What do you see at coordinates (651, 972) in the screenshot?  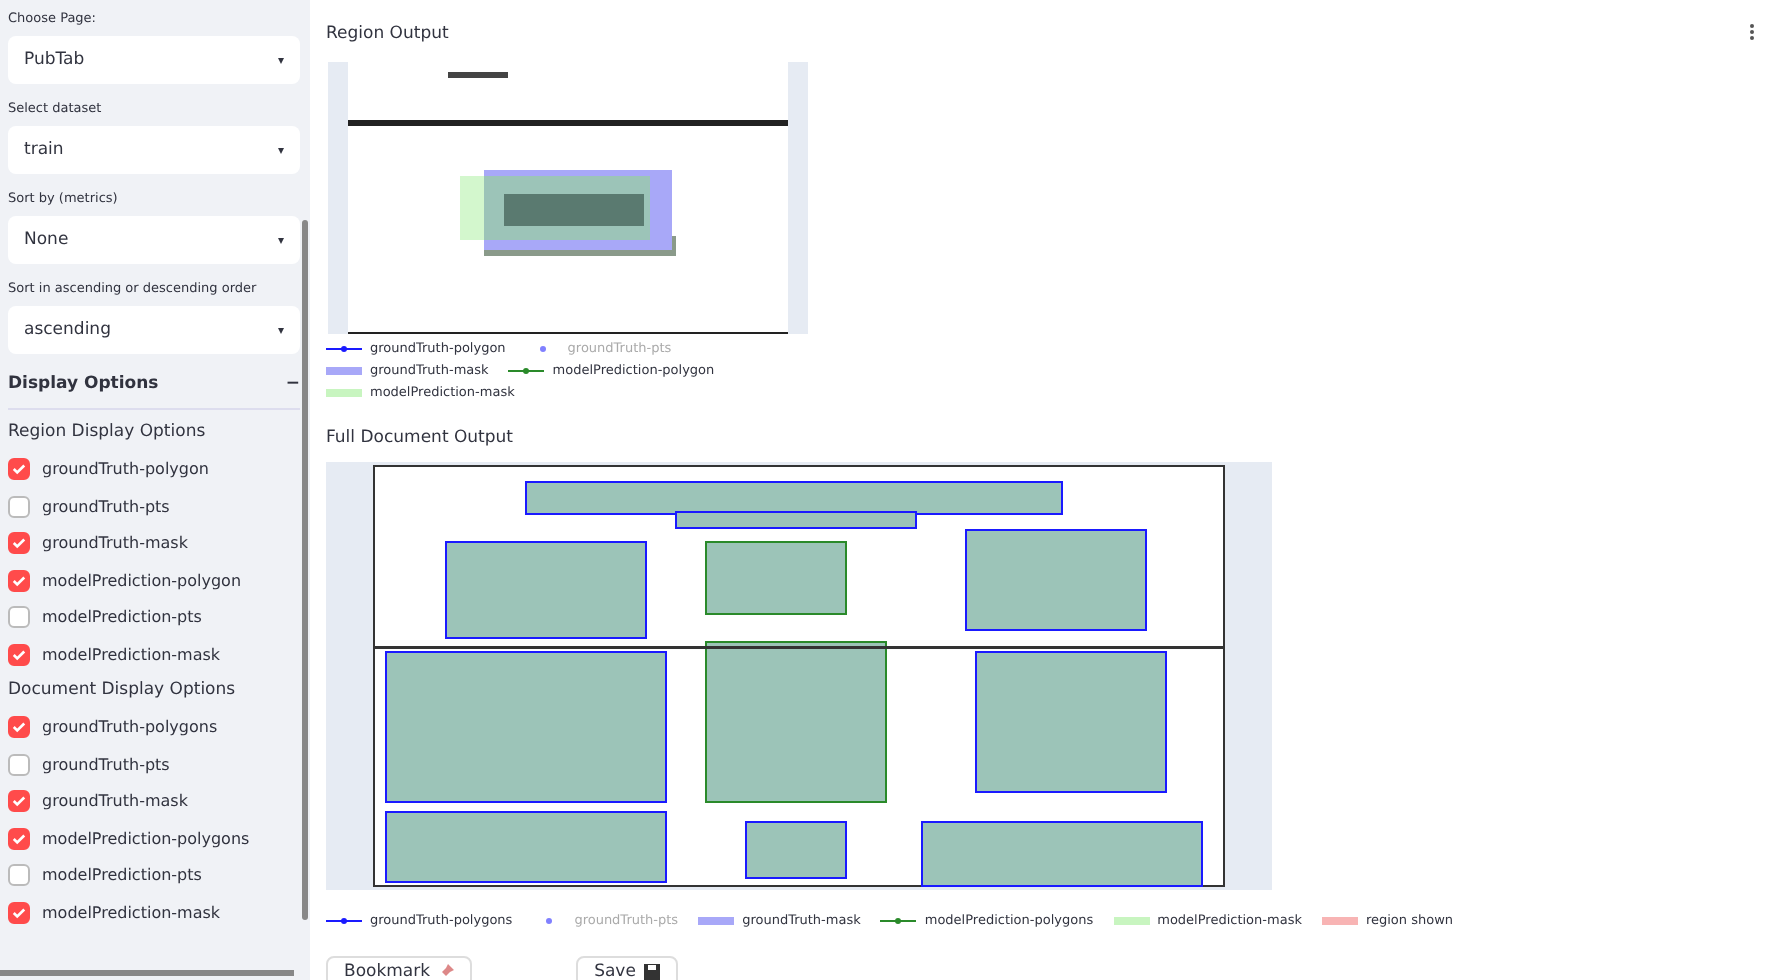 I see `save-icon` at bounding box center [651, 972].